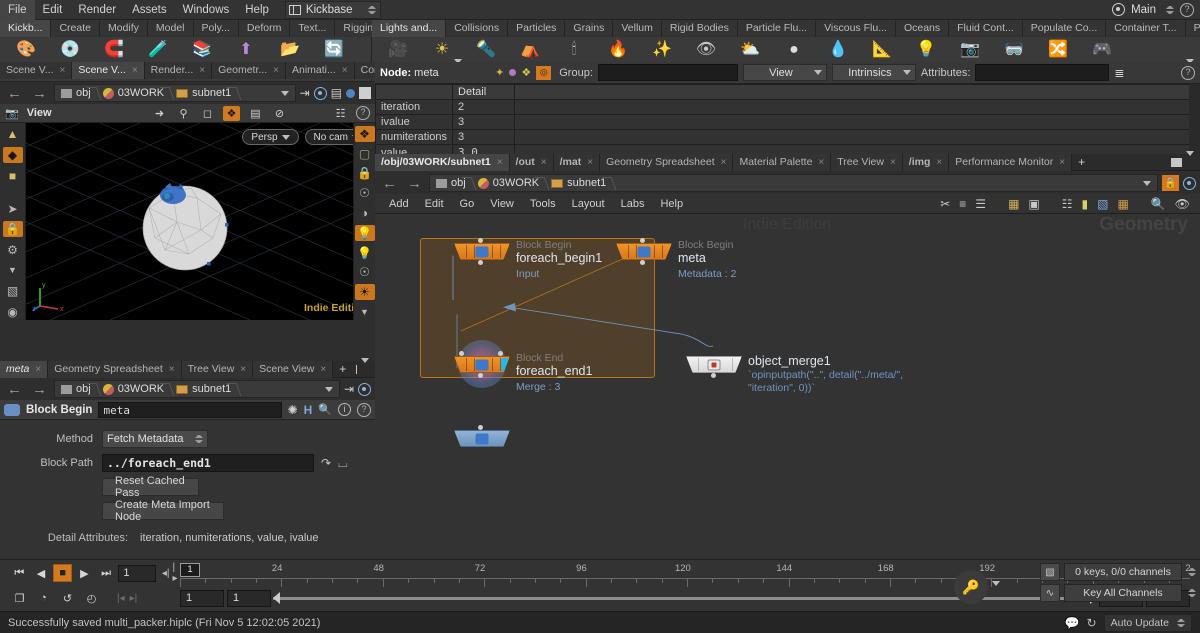 This screenshot has width=1200, height=633. Describe the element at coordinates (588, 204) in the screenshot. I see `net-menu-layout: Layout` at that location.